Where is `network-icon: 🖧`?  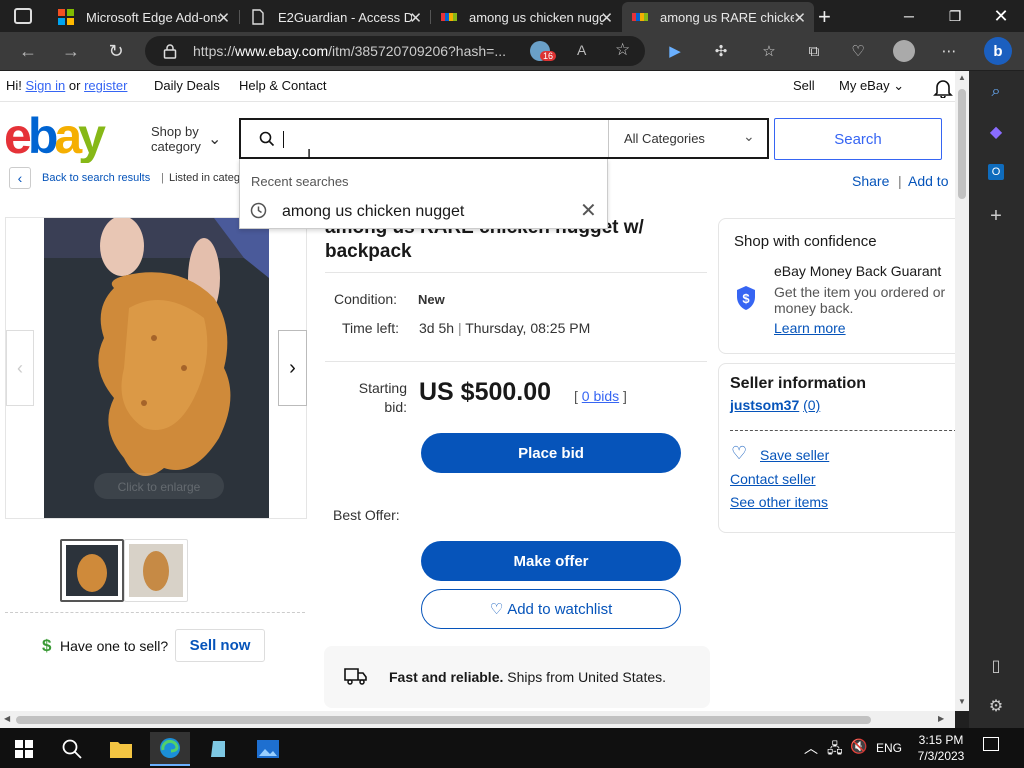
network-icon: 🖧 is located at coordinates (835, 750).